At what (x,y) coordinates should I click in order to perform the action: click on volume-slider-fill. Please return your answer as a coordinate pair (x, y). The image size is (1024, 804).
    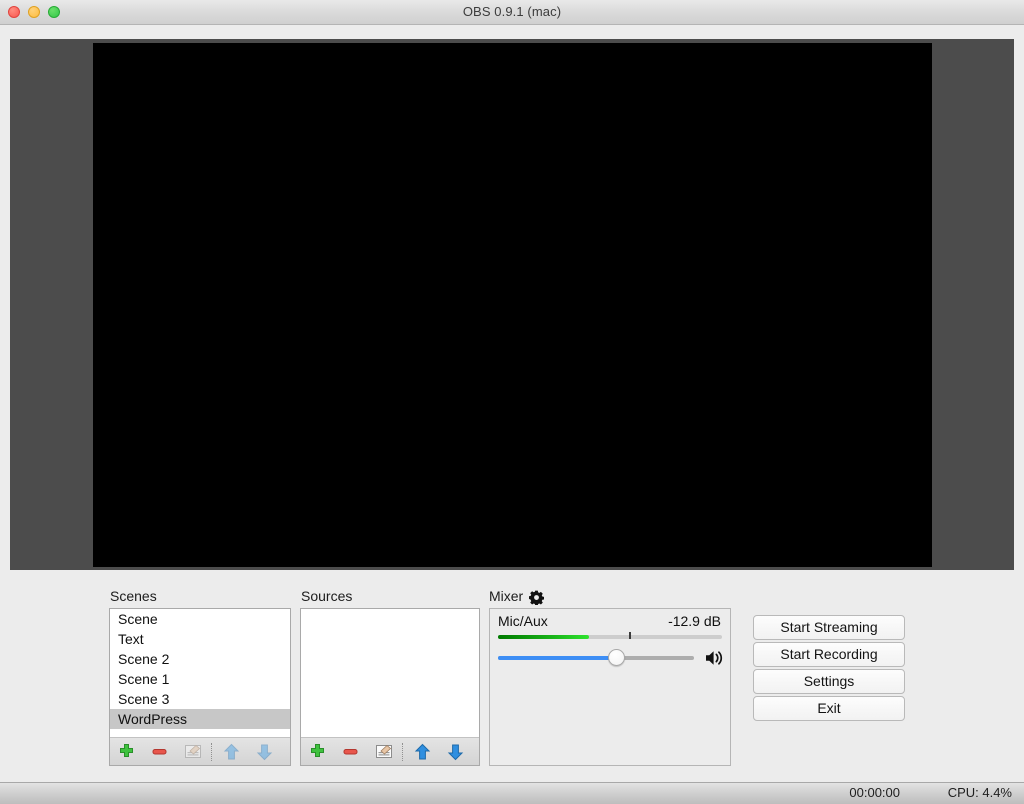
    Looking at the image, I should click on (556, 658).